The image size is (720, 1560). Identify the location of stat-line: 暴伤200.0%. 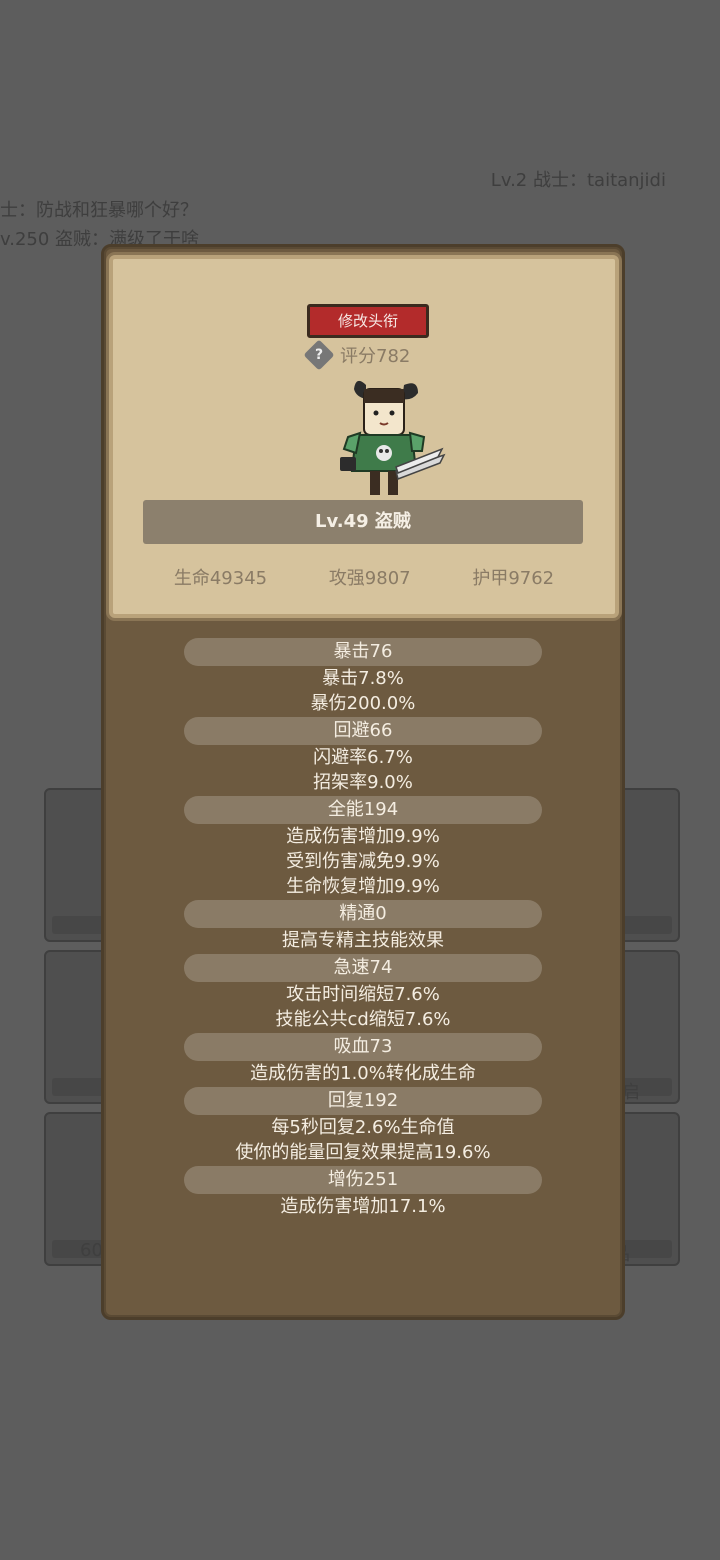
(363, 703).